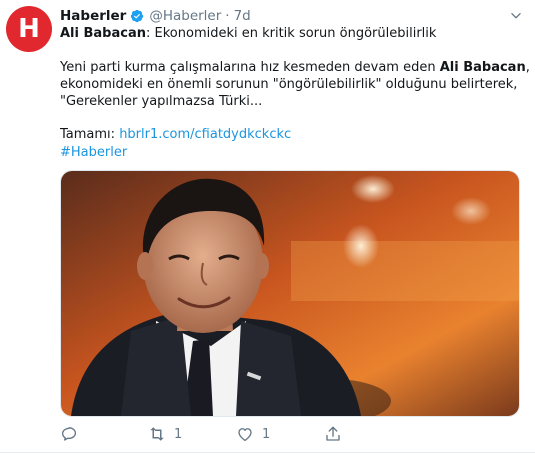 The width and height of the screenshot is (535, 455). I want to click on timestamp: 7d, so click(242, 16).